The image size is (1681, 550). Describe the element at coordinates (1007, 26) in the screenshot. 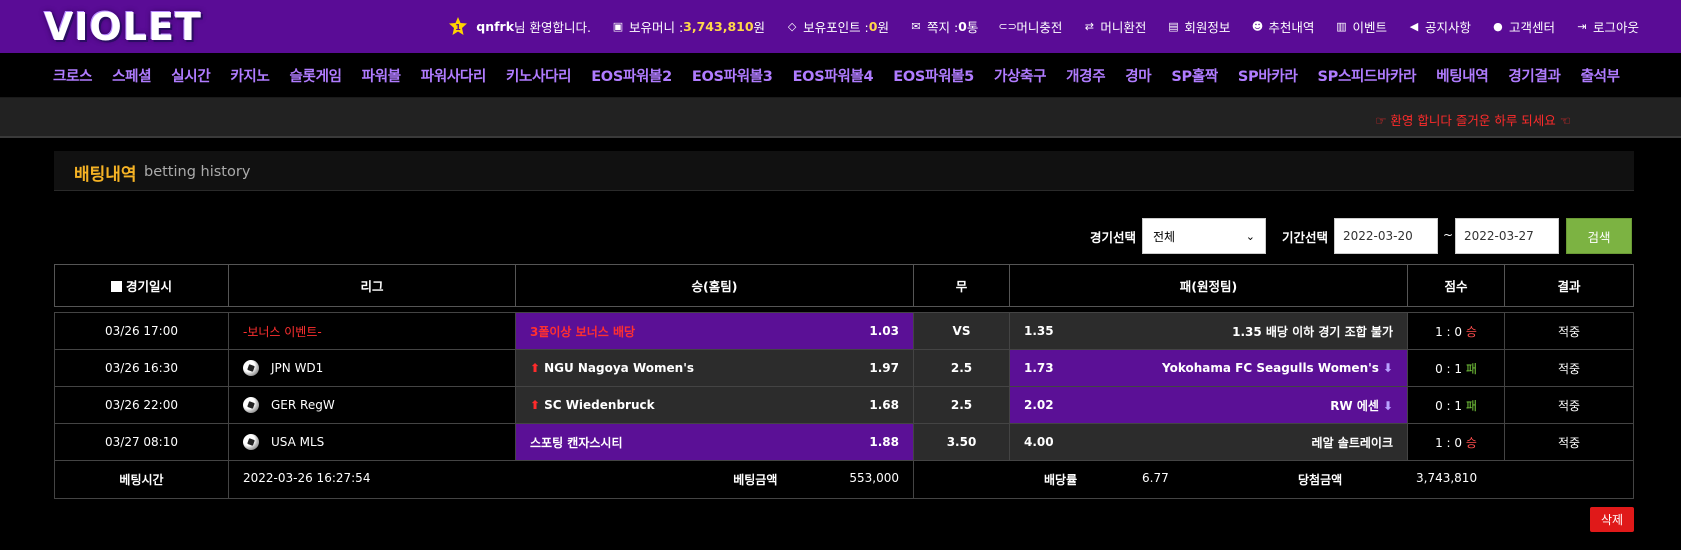

I see `link-icon: ⊂⊃` at that location.